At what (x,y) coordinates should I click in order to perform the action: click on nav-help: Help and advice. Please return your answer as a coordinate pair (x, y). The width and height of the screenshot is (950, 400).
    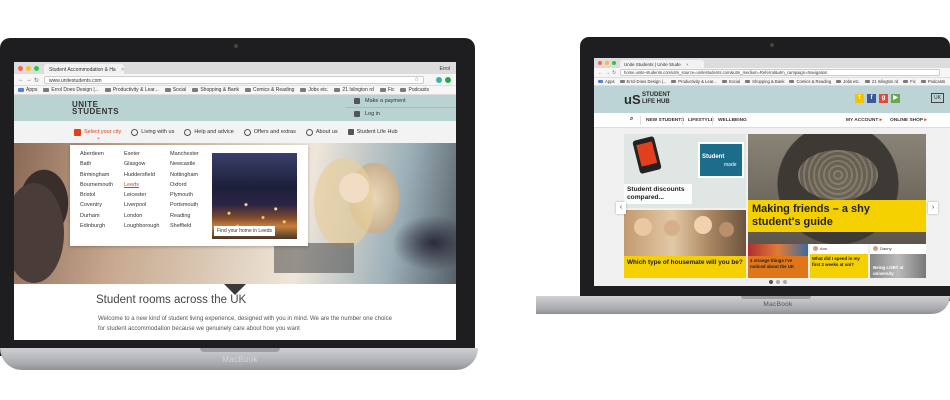
    Looking at the image, I should click on (209, 132).